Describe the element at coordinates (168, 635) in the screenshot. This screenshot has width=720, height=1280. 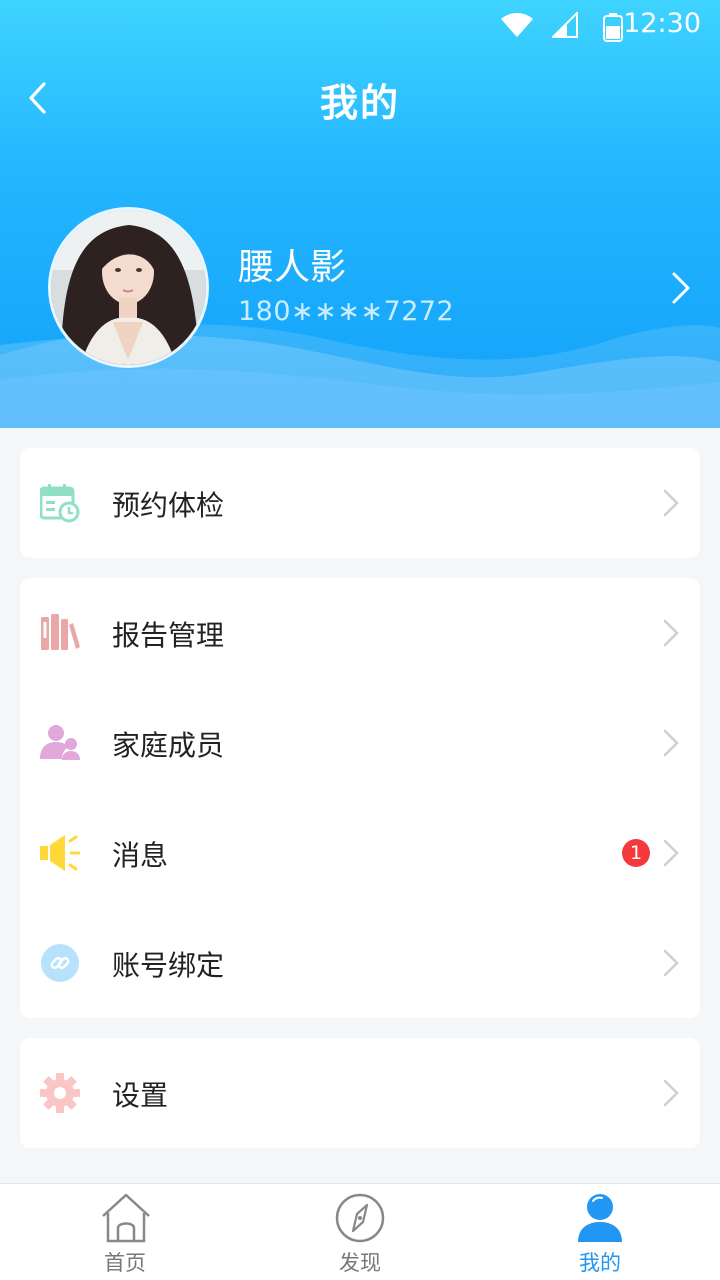
I see `menu-label: 报告管理` at that location.